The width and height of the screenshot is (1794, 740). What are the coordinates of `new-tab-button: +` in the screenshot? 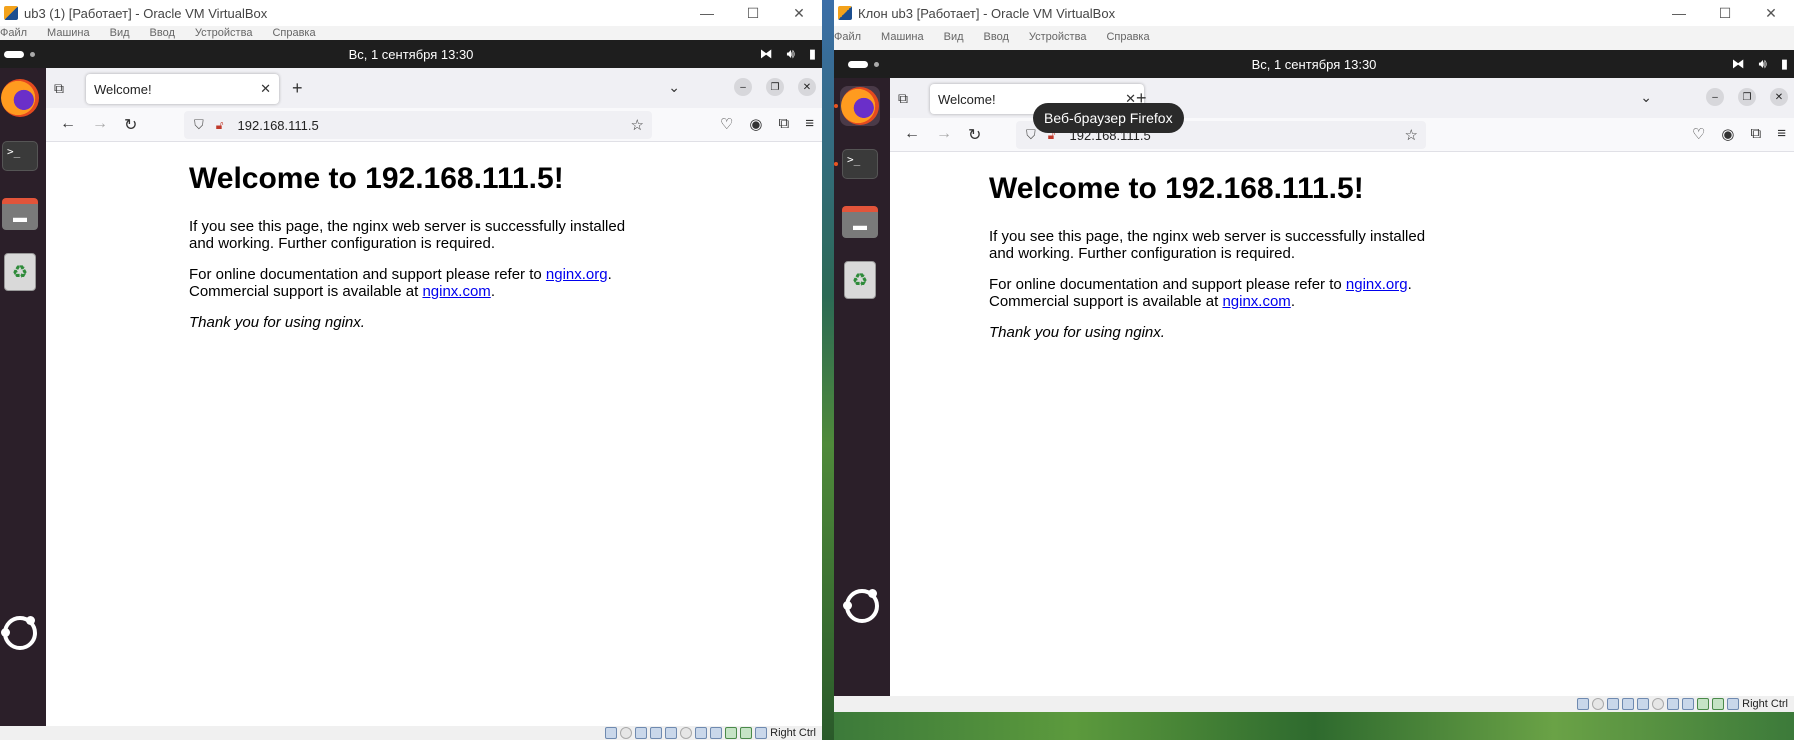 It's located at (297, 88).